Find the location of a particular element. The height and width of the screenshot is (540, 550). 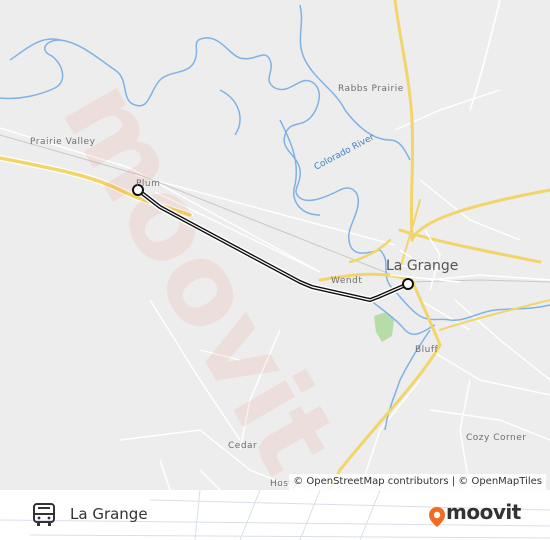

label-plum: Plum is located at coordinates (148, 184).